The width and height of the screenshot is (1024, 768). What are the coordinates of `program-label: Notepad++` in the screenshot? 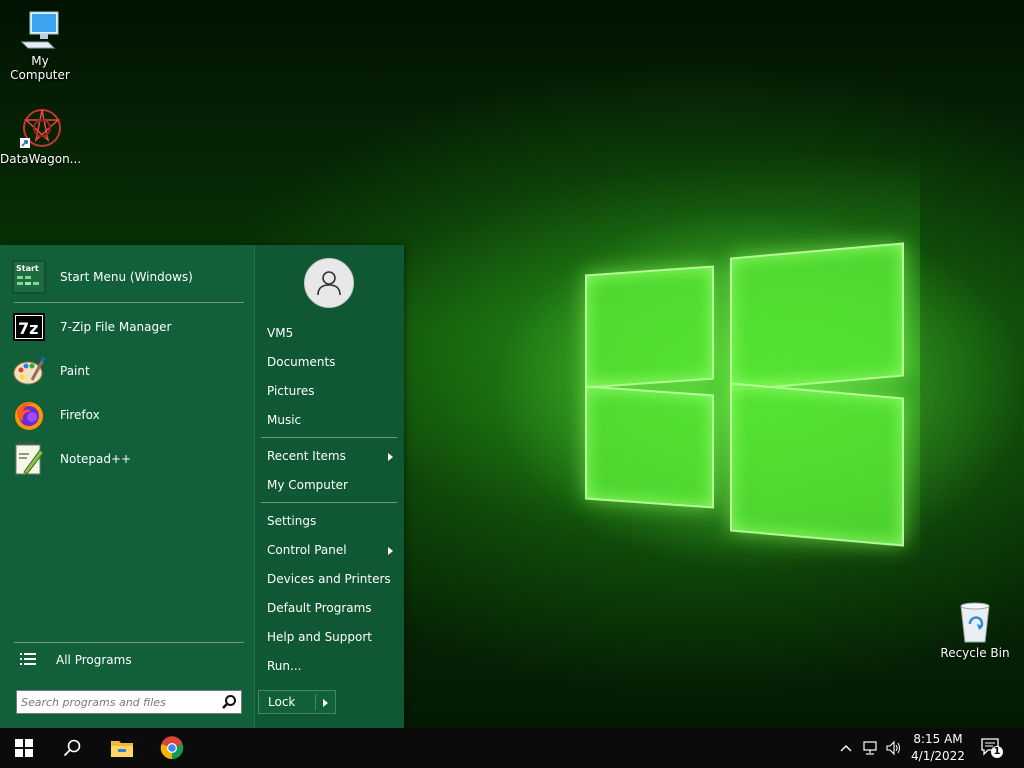 It's located at (96, 459).